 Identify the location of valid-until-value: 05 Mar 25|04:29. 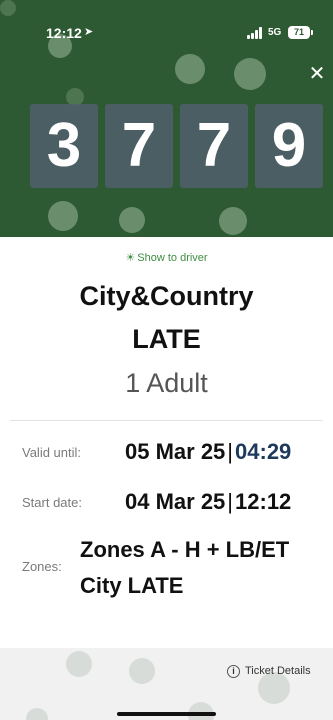
(208, 452).